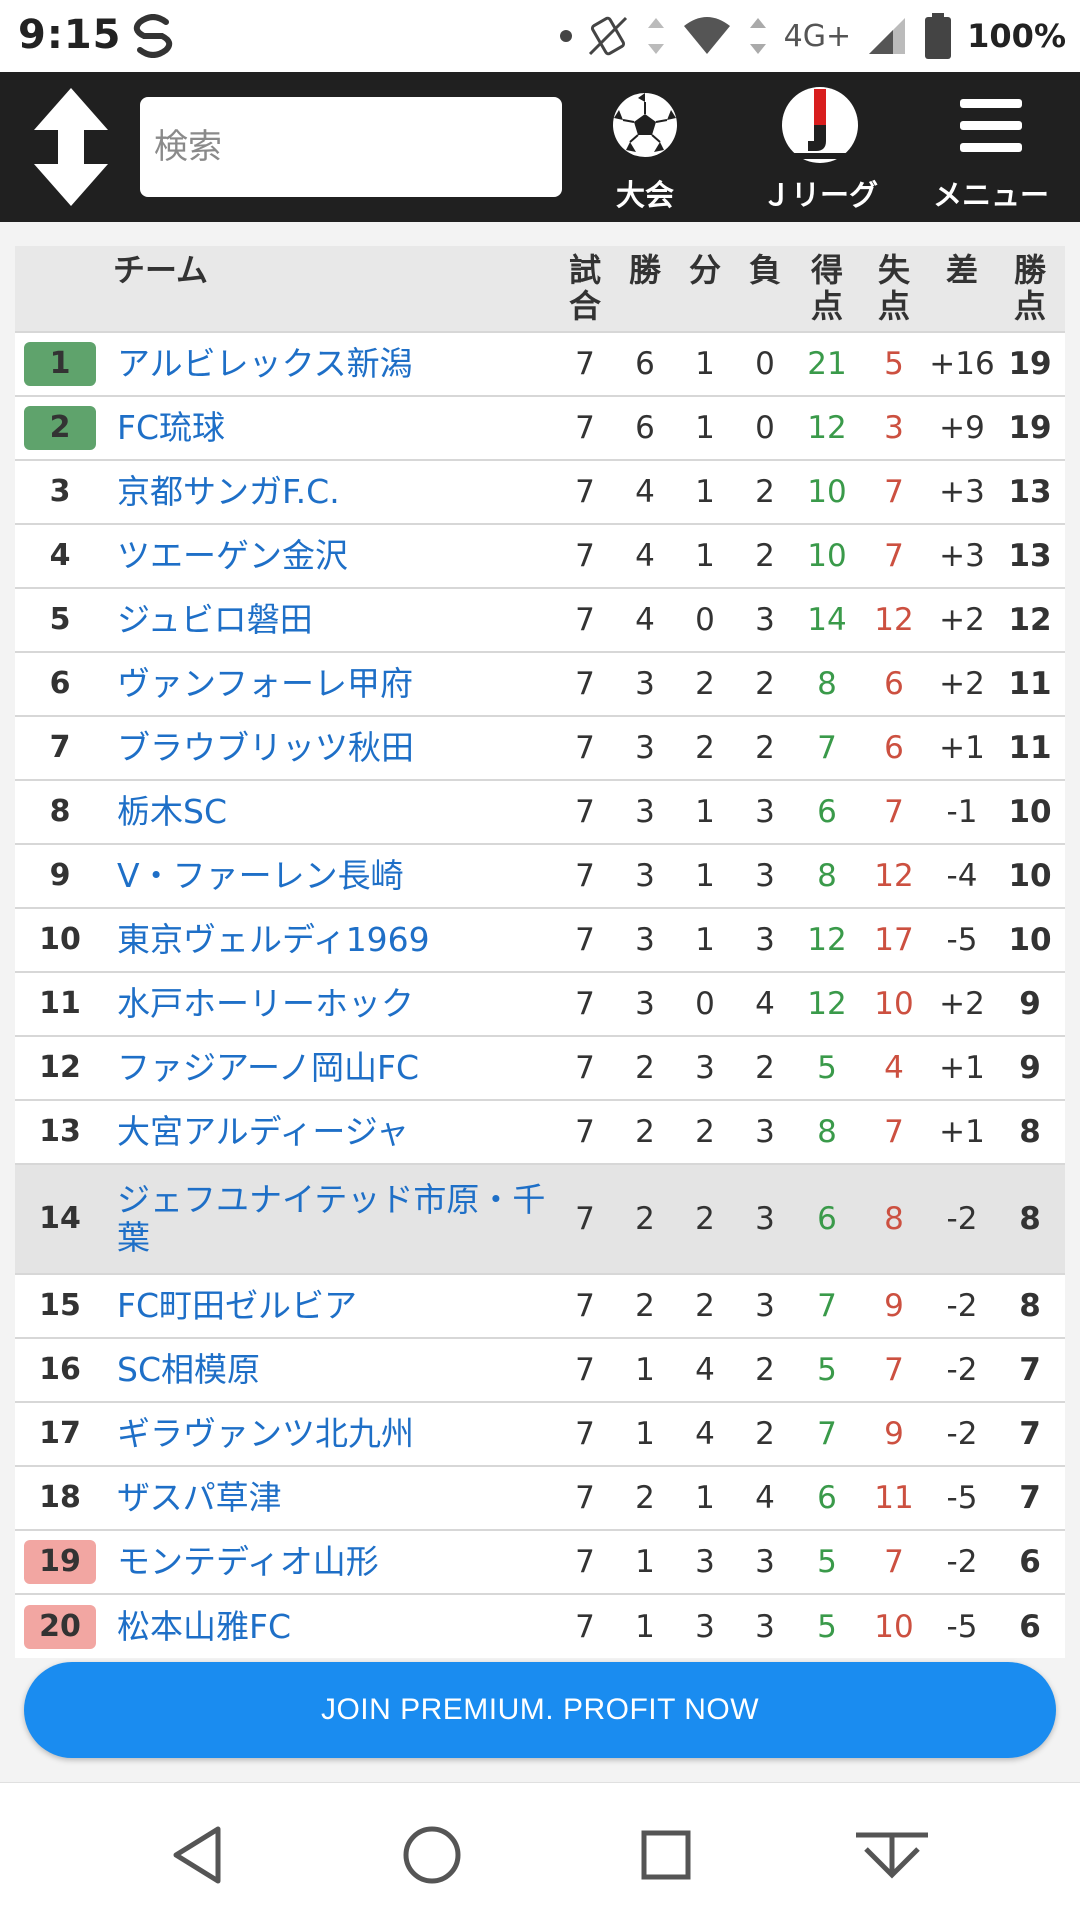  Describe the element at coordinates (330, 747) in the screenshot. I see `team-link: ブラウブリッツ秋田` at that location.